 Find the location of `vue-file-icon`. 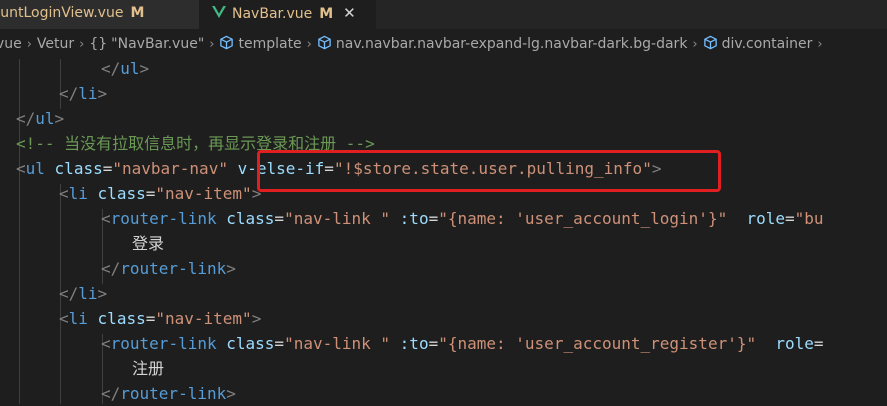

vue-file-icon is located at coordinates (219, 14).